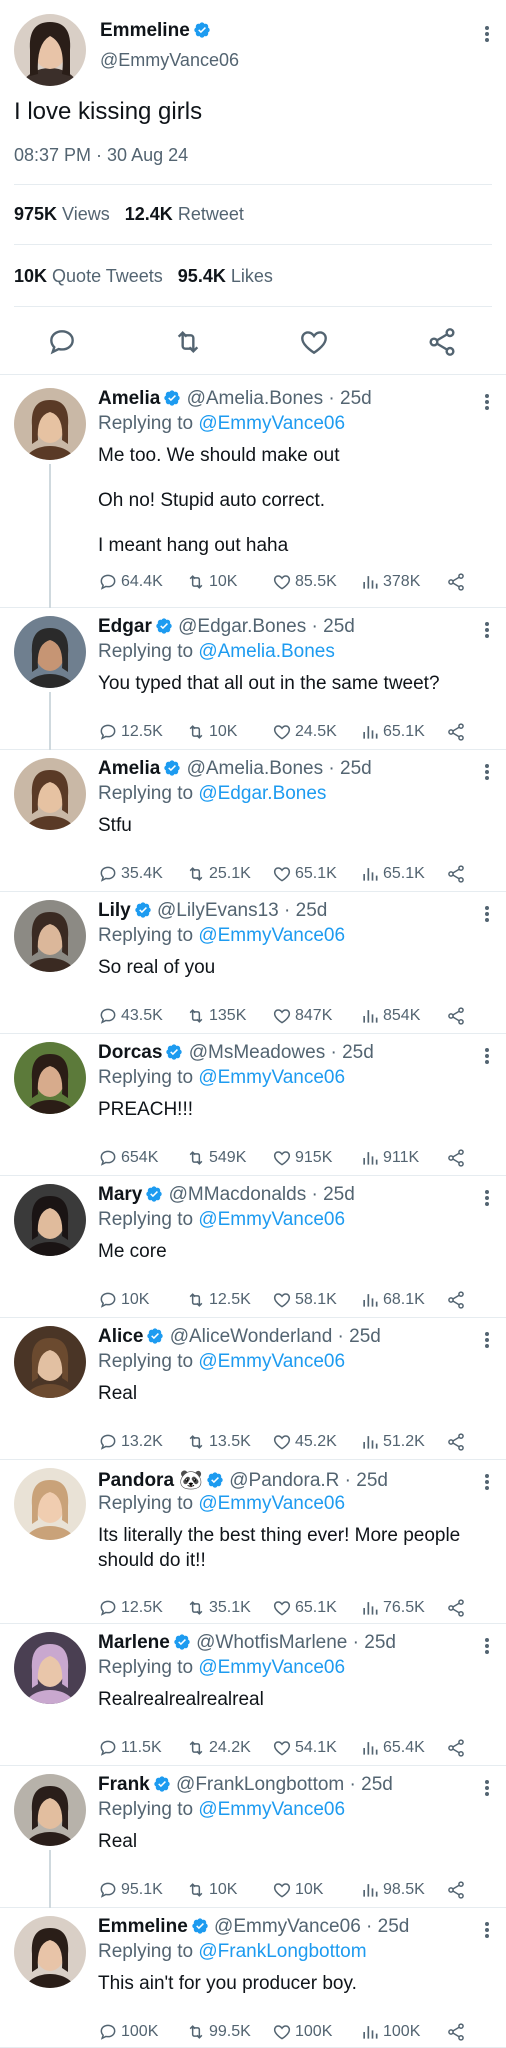 Image resolution: width=506 pixels, height=2048 pixels. I want to click on reply-button: 654K, so click(128, 1158).